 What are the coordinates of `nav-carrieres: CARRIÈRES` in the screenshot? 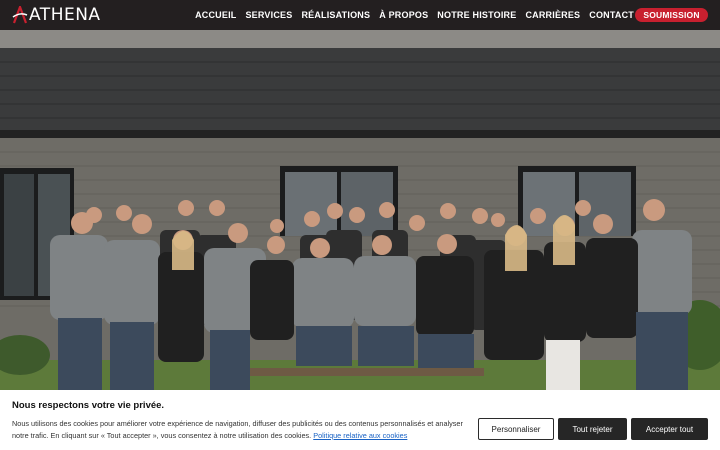 It's located at (552, 15).